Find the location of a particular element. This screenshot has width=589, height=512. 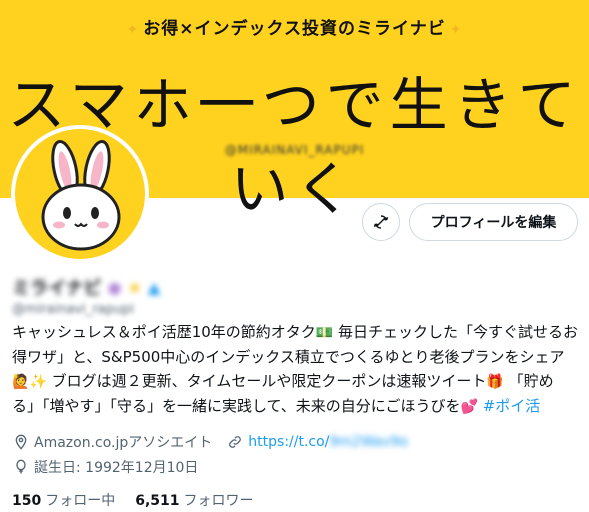

bio-text-1b: 毎日チェックした「今すぐ試せるお is located at coordinates (456, 332).